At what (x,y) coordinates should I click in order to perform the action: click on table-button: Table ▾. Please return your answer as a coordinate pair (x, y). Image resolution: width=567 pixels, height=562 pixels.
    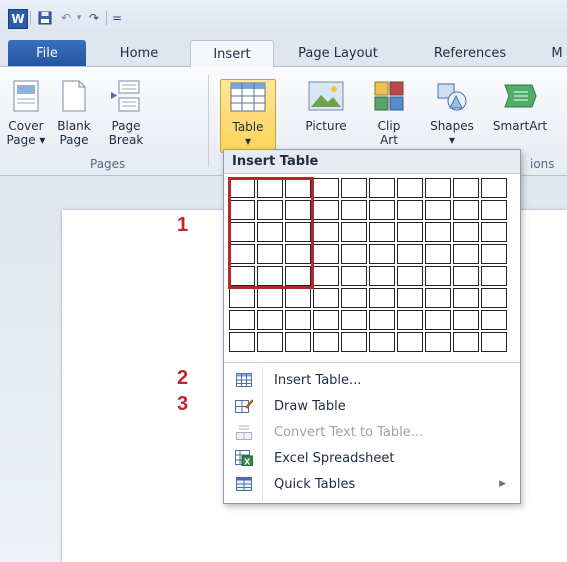
    Looking at the image, I should click on (248, 116).